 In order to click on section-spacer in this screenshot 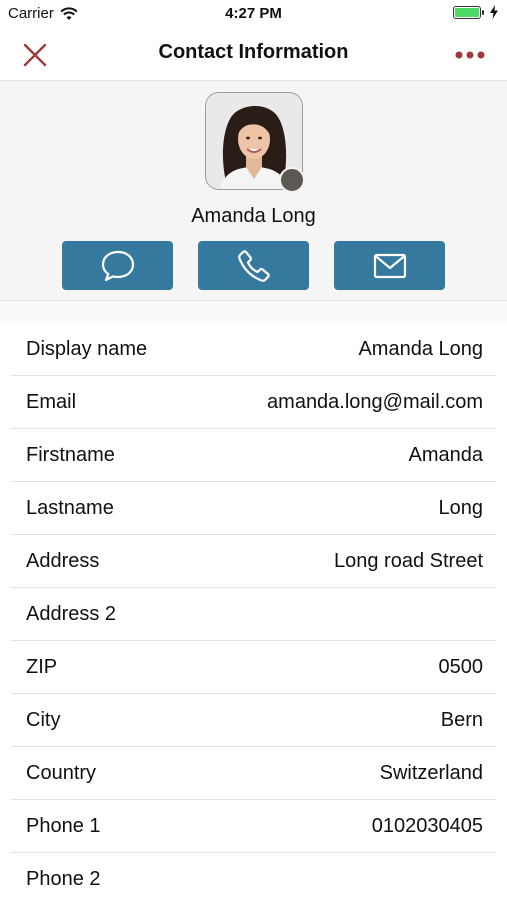, I will do `click(253, 312)`.